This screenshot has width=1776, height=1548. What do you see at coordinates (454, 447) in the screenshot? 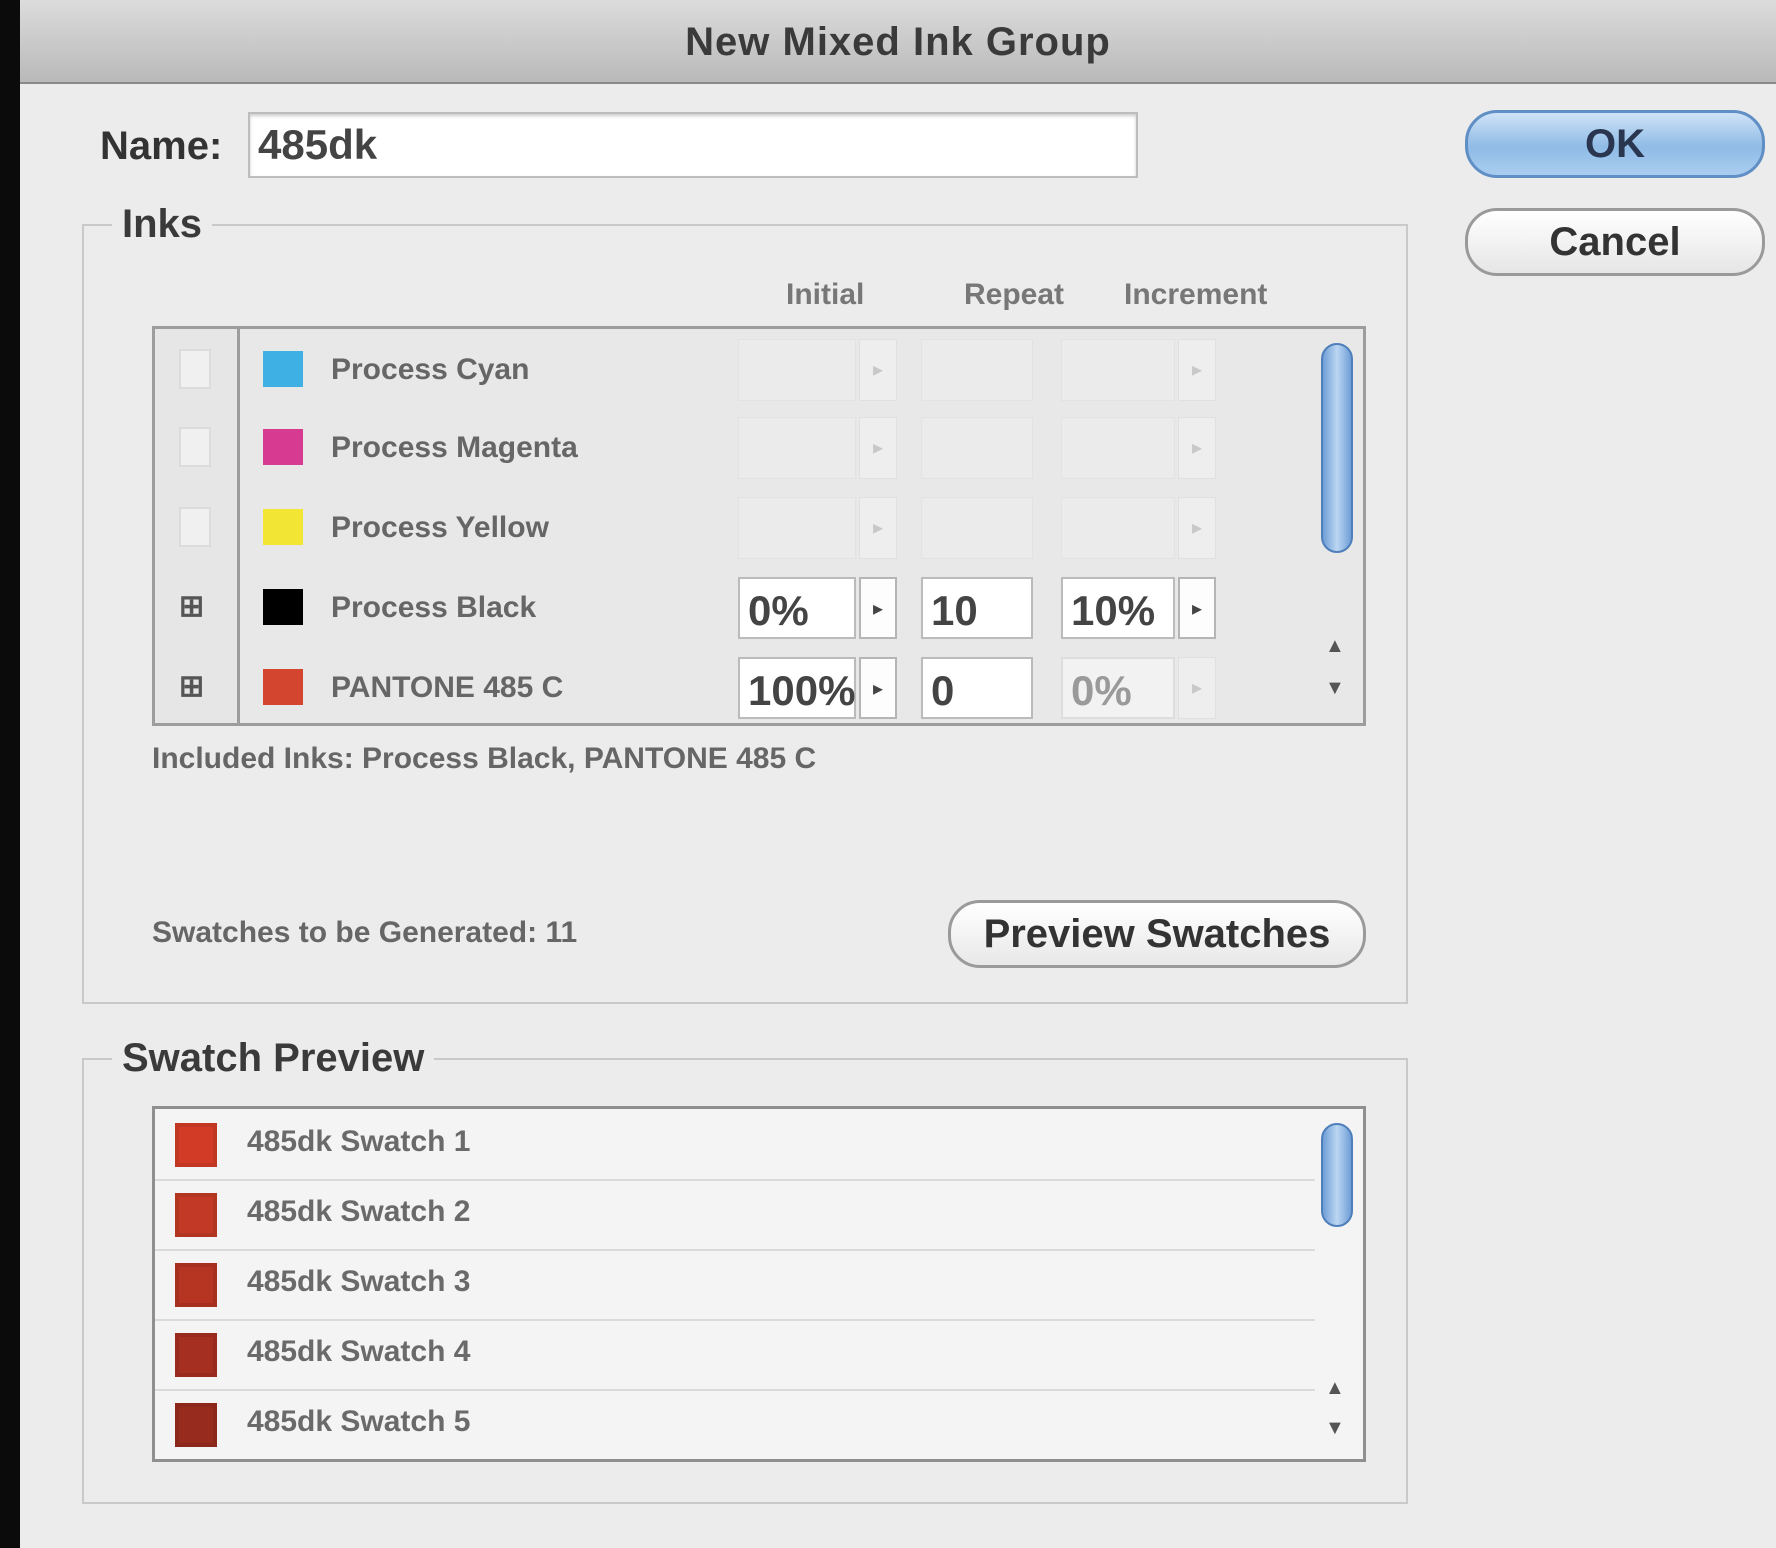
I see `ink-name: Process Magenta` at bounding box center [454, 447].